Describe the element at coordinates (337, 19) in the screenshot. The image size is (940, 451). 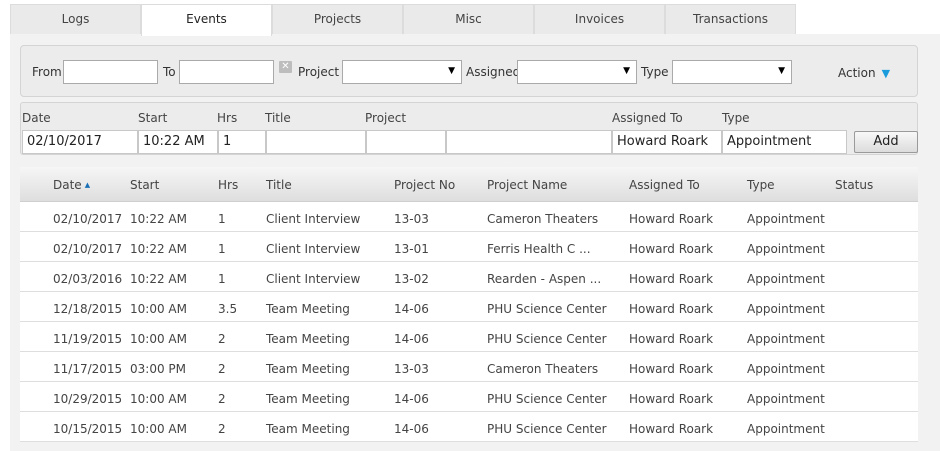
I see `tab-projects: Projects` at that location.